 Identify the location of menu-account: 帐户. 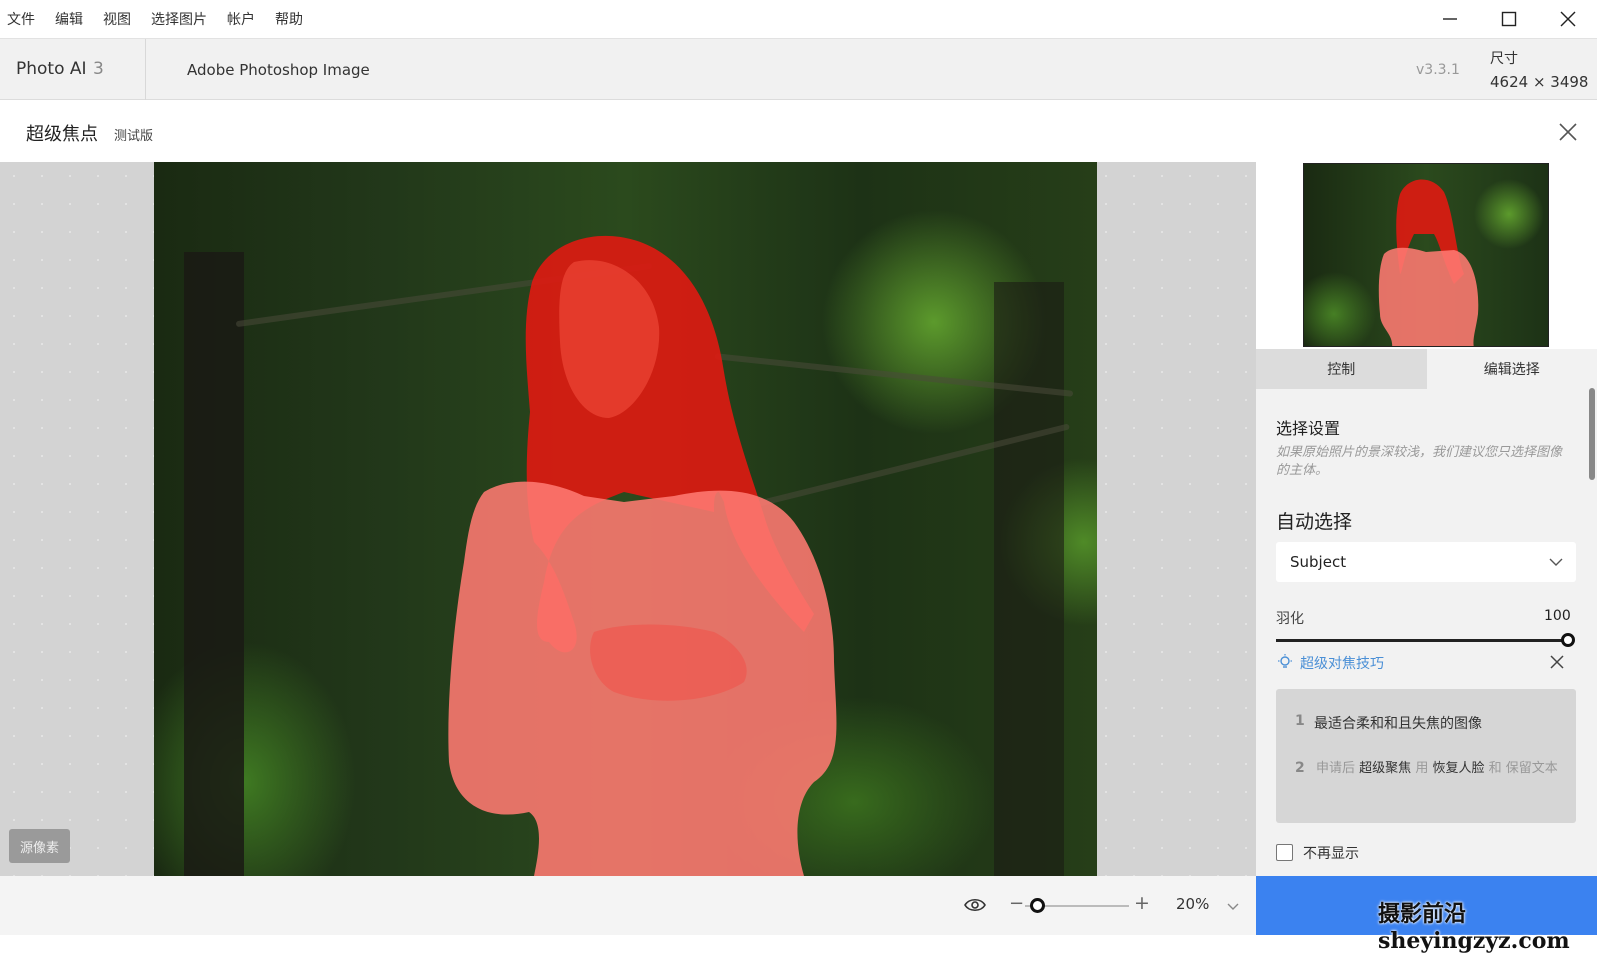
(241, 19).